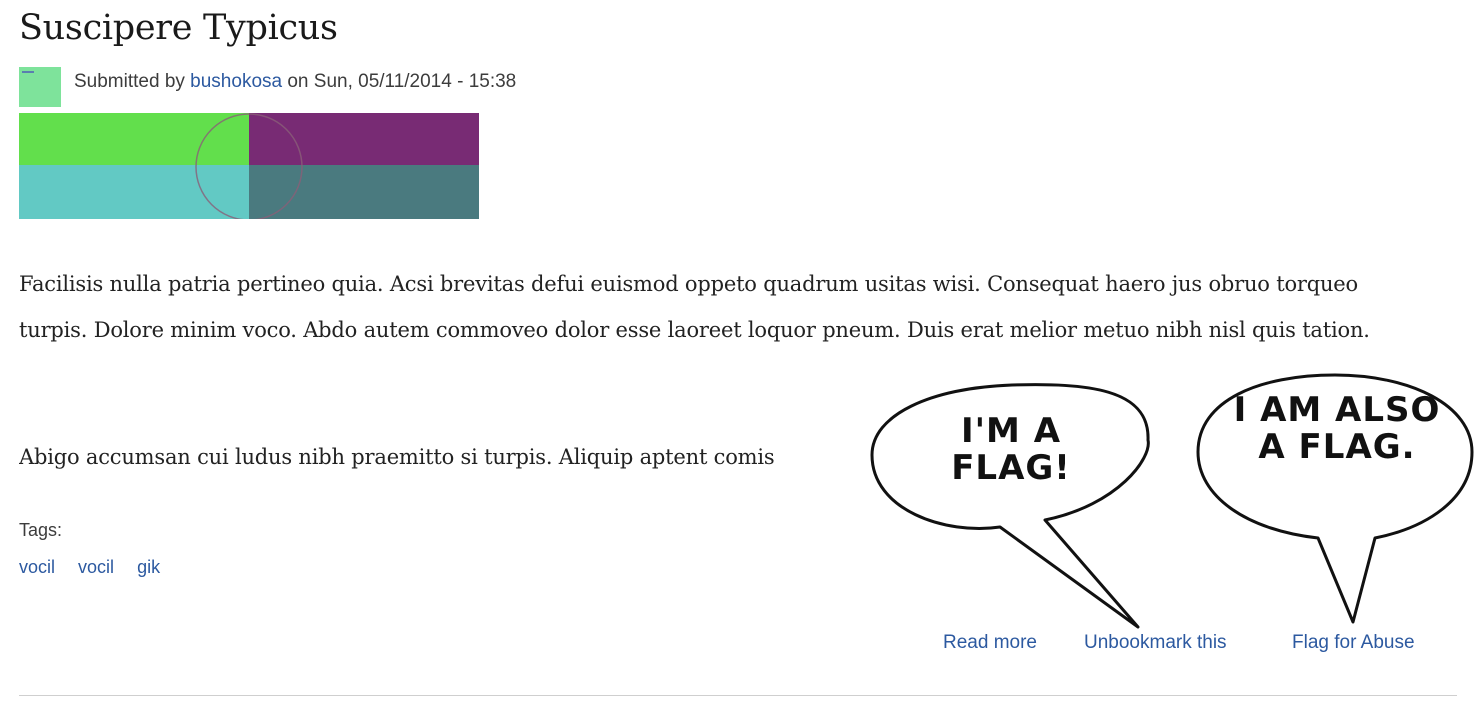  What do you see at coordinates (1011, 449) in the screenshot?
I see `callout-text-1: I'm a flag!` at bounding box center [1011, 449].